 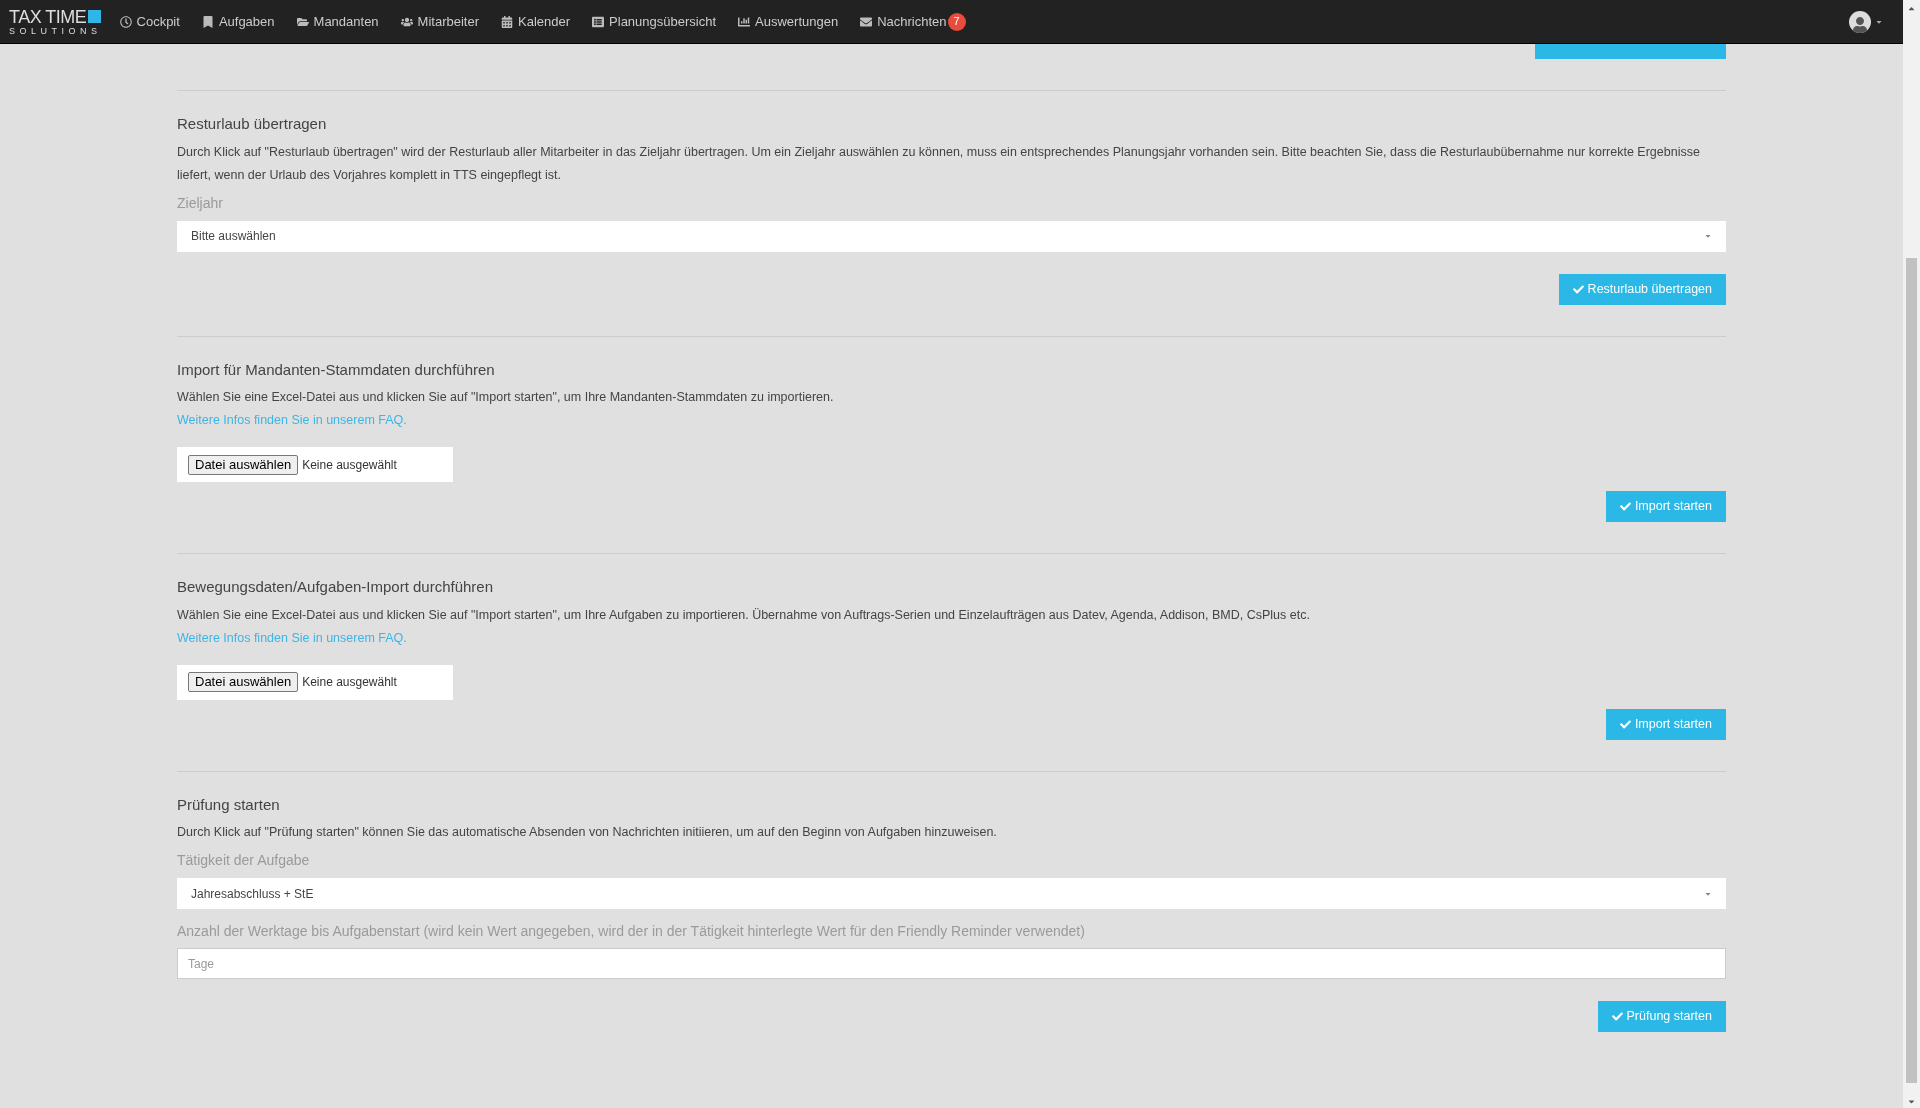 I want to click on select-field: Bitte auswählen, so click(x=951, y=236).